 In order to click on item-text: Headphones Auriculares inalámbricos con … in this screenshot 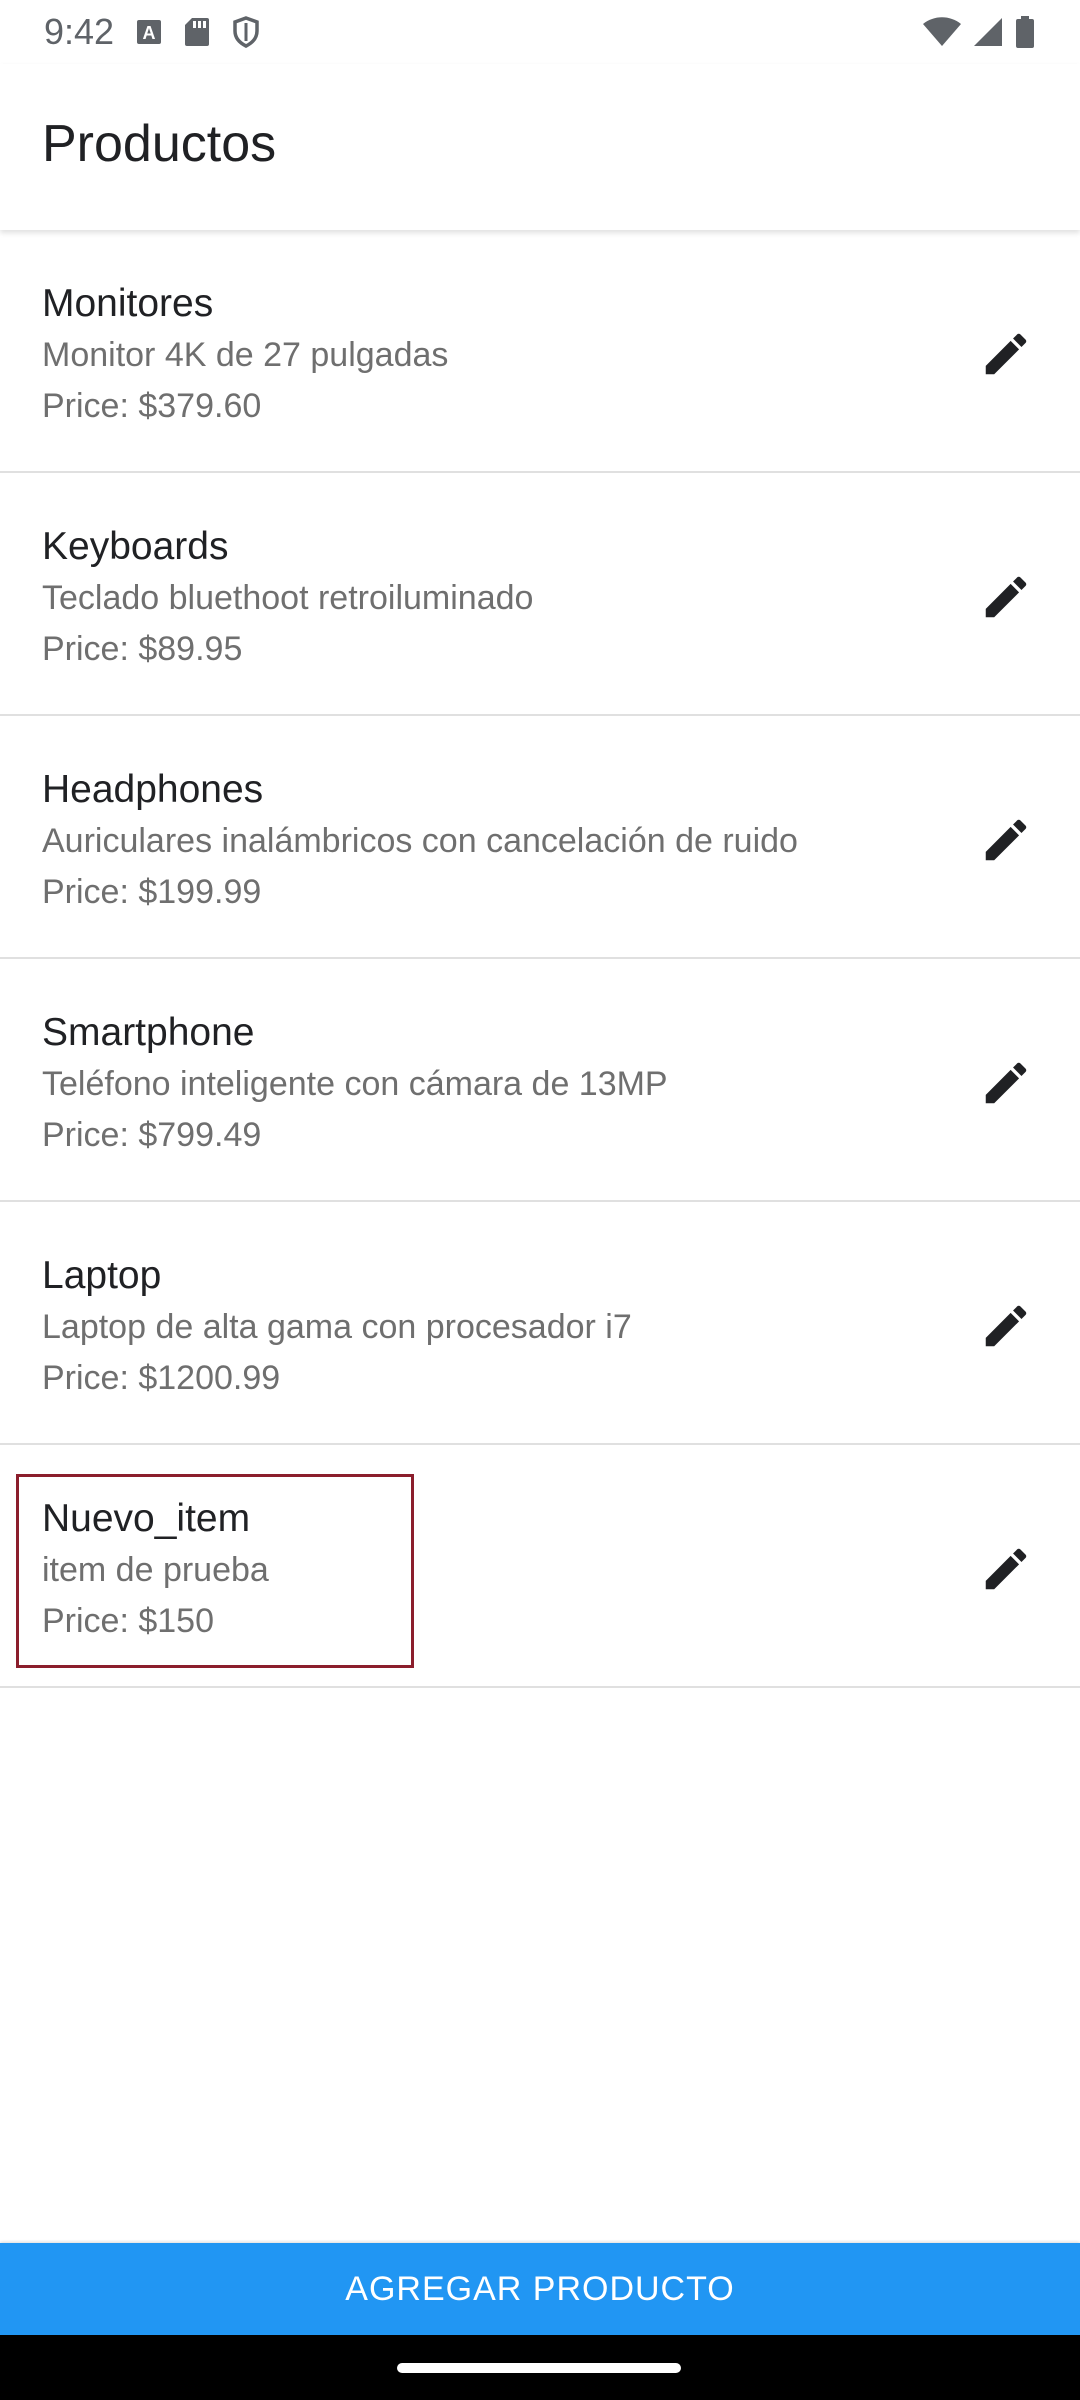, I will do `click(420, 841)`.